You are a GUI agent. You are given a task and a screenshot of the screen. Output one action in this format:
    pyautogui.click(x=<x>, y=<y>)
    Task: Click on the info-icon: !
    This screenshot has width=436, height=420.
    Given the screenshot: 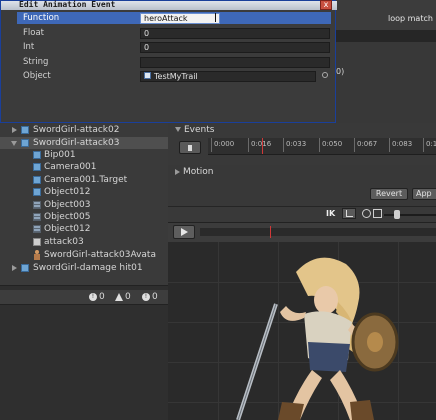 What is the action you would take?
    pyautogui.click(x=93, y=296)
    